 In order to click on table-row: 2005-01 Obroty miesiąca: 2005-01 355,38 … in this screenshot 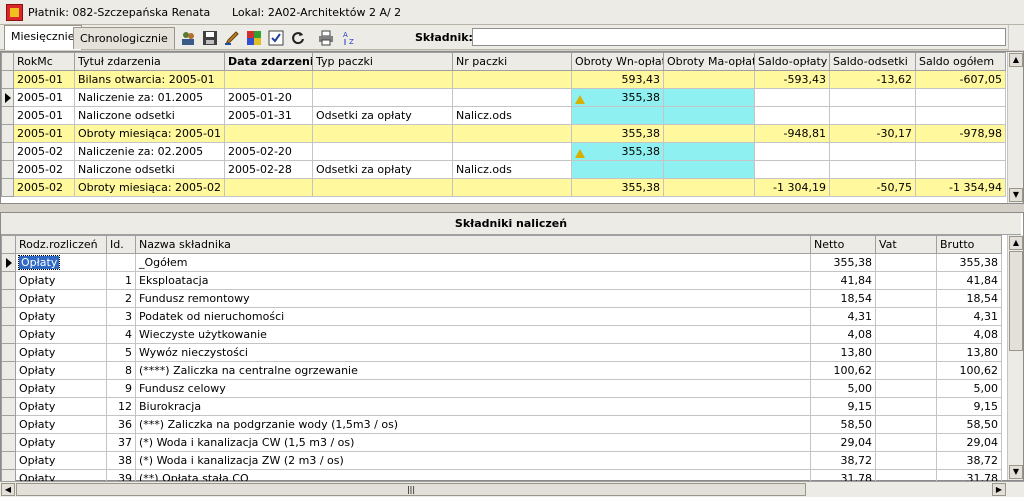, I will do `click(503, 133)`.